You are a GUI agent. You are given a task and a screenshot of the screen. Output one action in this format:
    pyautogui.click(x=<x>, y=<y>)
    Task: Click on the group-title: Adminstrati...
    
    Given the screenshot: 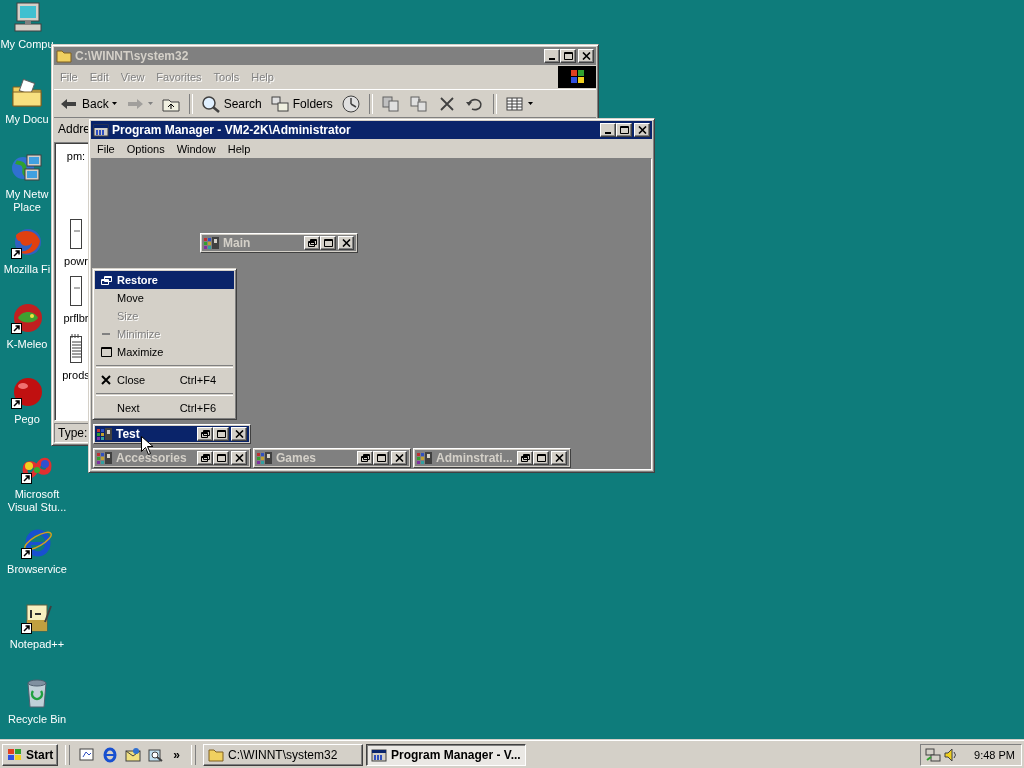 What is the action you would take?
    pyautogui.click(x=474, y=458)
    